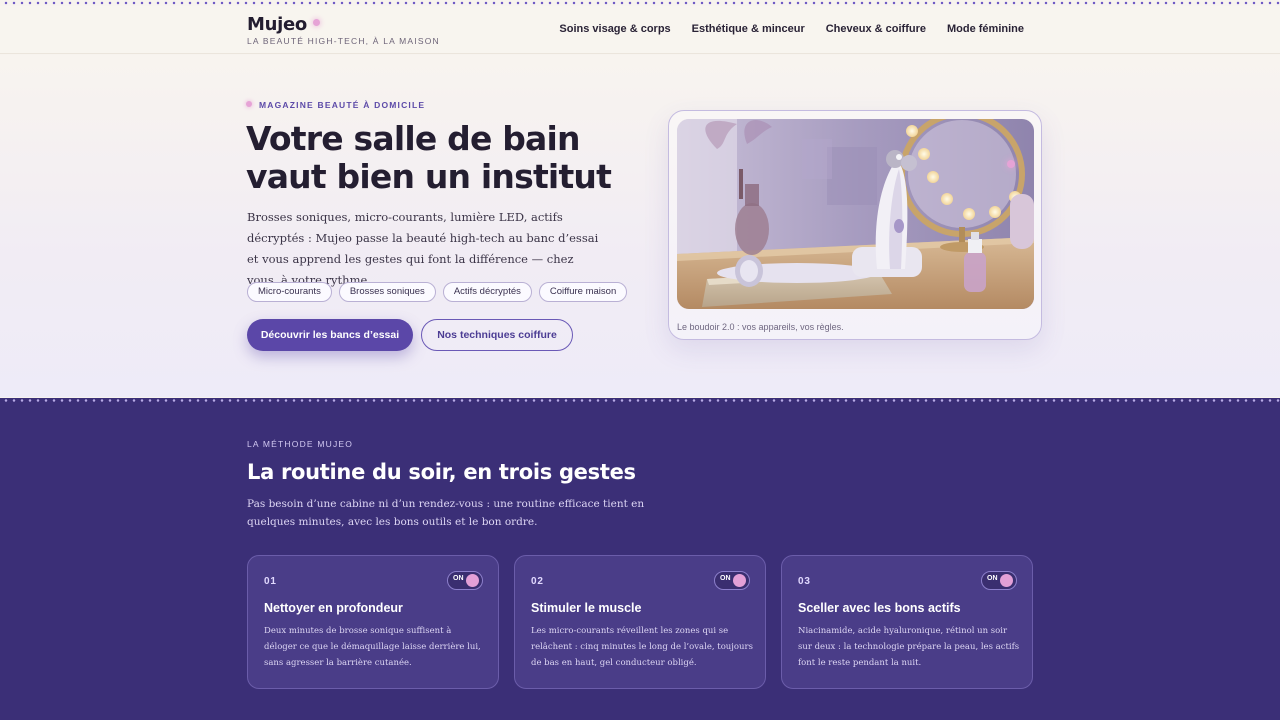 The height and width of the screenshot is (720, 1280). What do you see at coordinates (342, 105) in the screenshot?
I see `hero-kicker: MAGAZINE BEAUTÉ À DOMICILE` at bounding box center [342, 105].